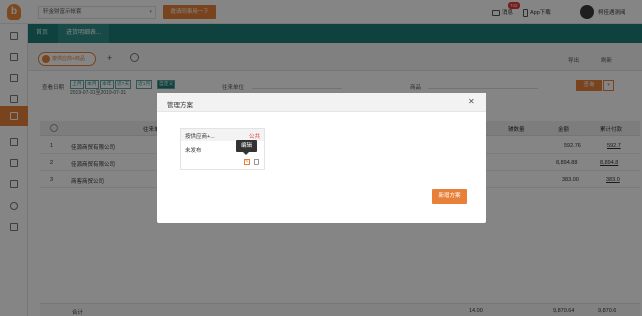 The image size is (642, 316). I want to click on scheme-status: 未发布, so click(193, 151).